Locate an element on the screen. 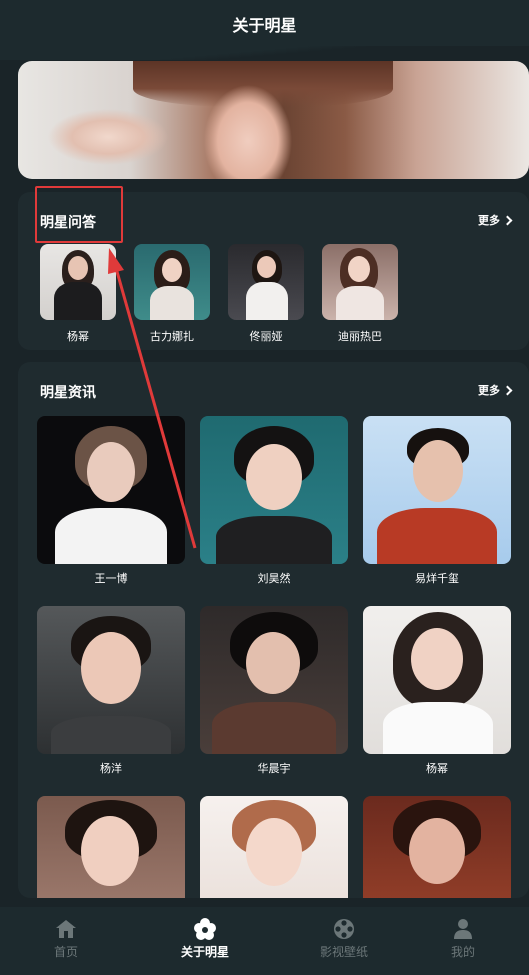 This screenshot has width=529, height=975. news-item: 易烊千玺 is located at coordinates (437, 500).